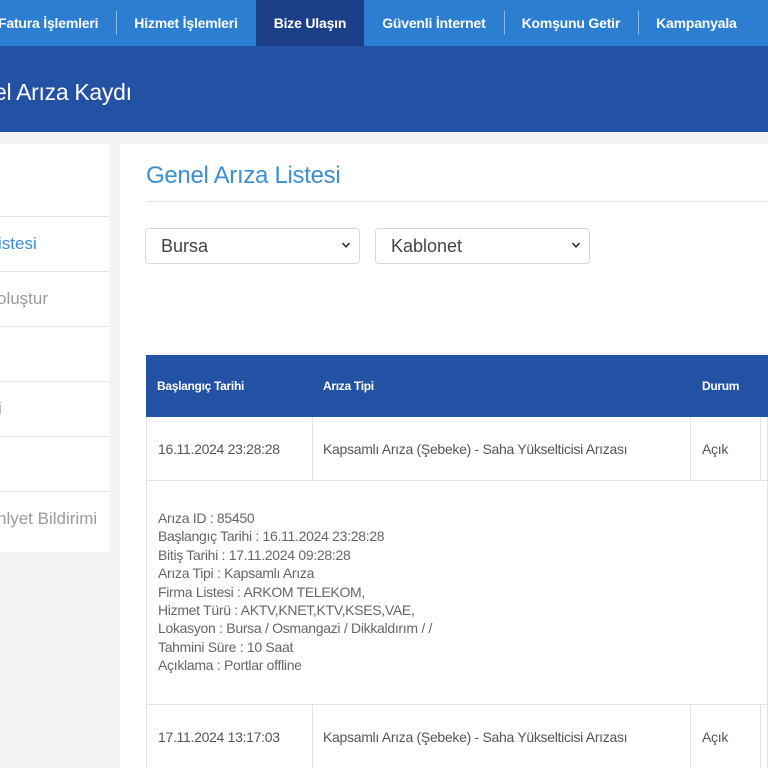  Describe the element at coordinates (254, 554) in the screenshot. I see `detail-end-date: Bitiş Tarihi : 17.11.2024 09:28:28` at that location.